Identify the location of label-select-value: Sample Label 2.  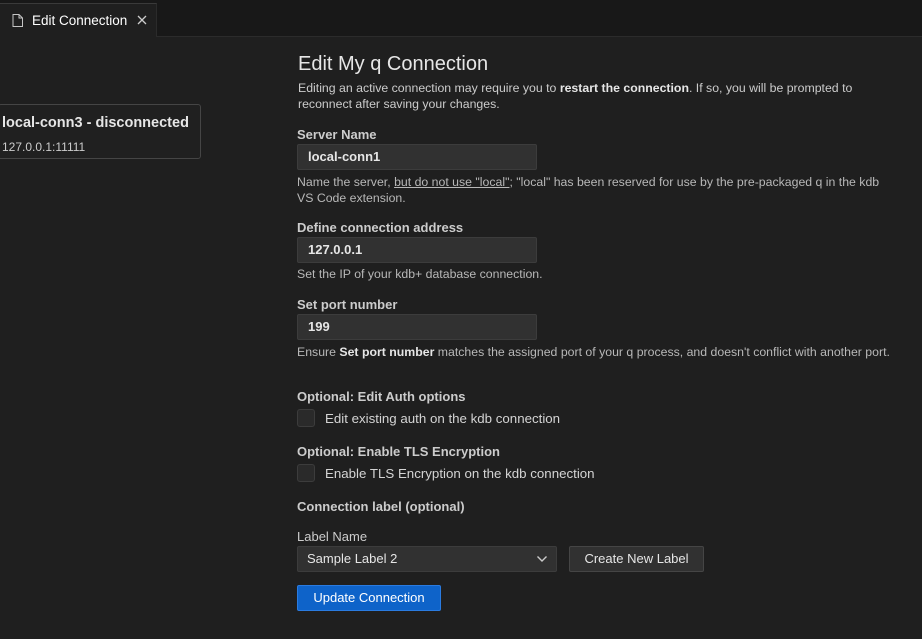
(352, 558).